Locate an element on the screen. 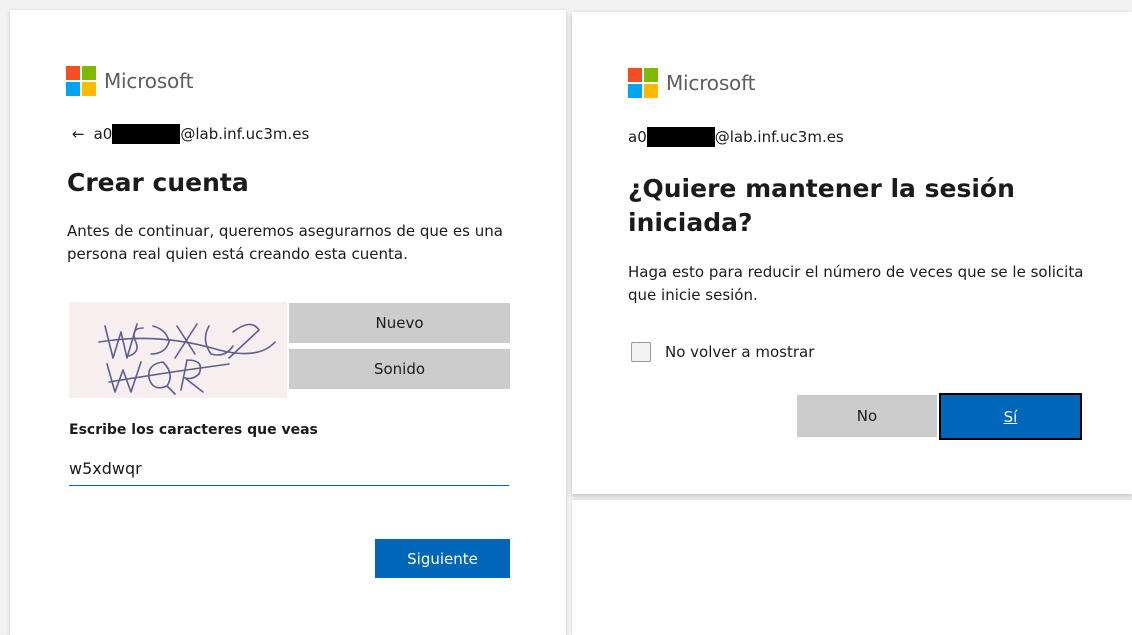 This screenshot has height=635, width=1132. back-arrow-icon: ← is located at coordinates (78, 134).